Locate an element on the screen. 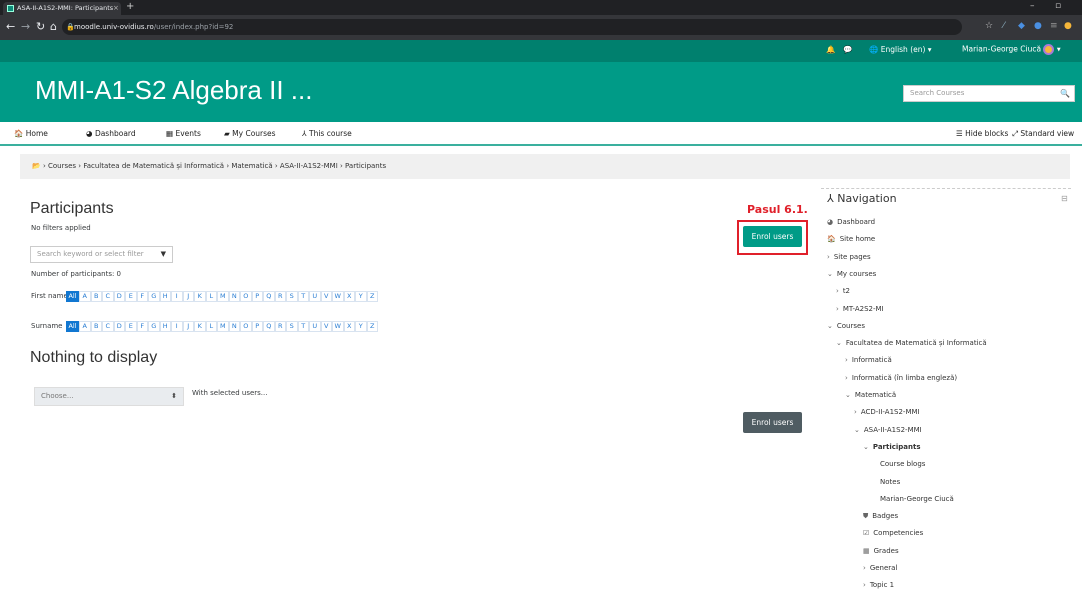 The height and width of the screenshot is (599, 1082). reload-icon: ↻ is located at coordinates (40, 26).